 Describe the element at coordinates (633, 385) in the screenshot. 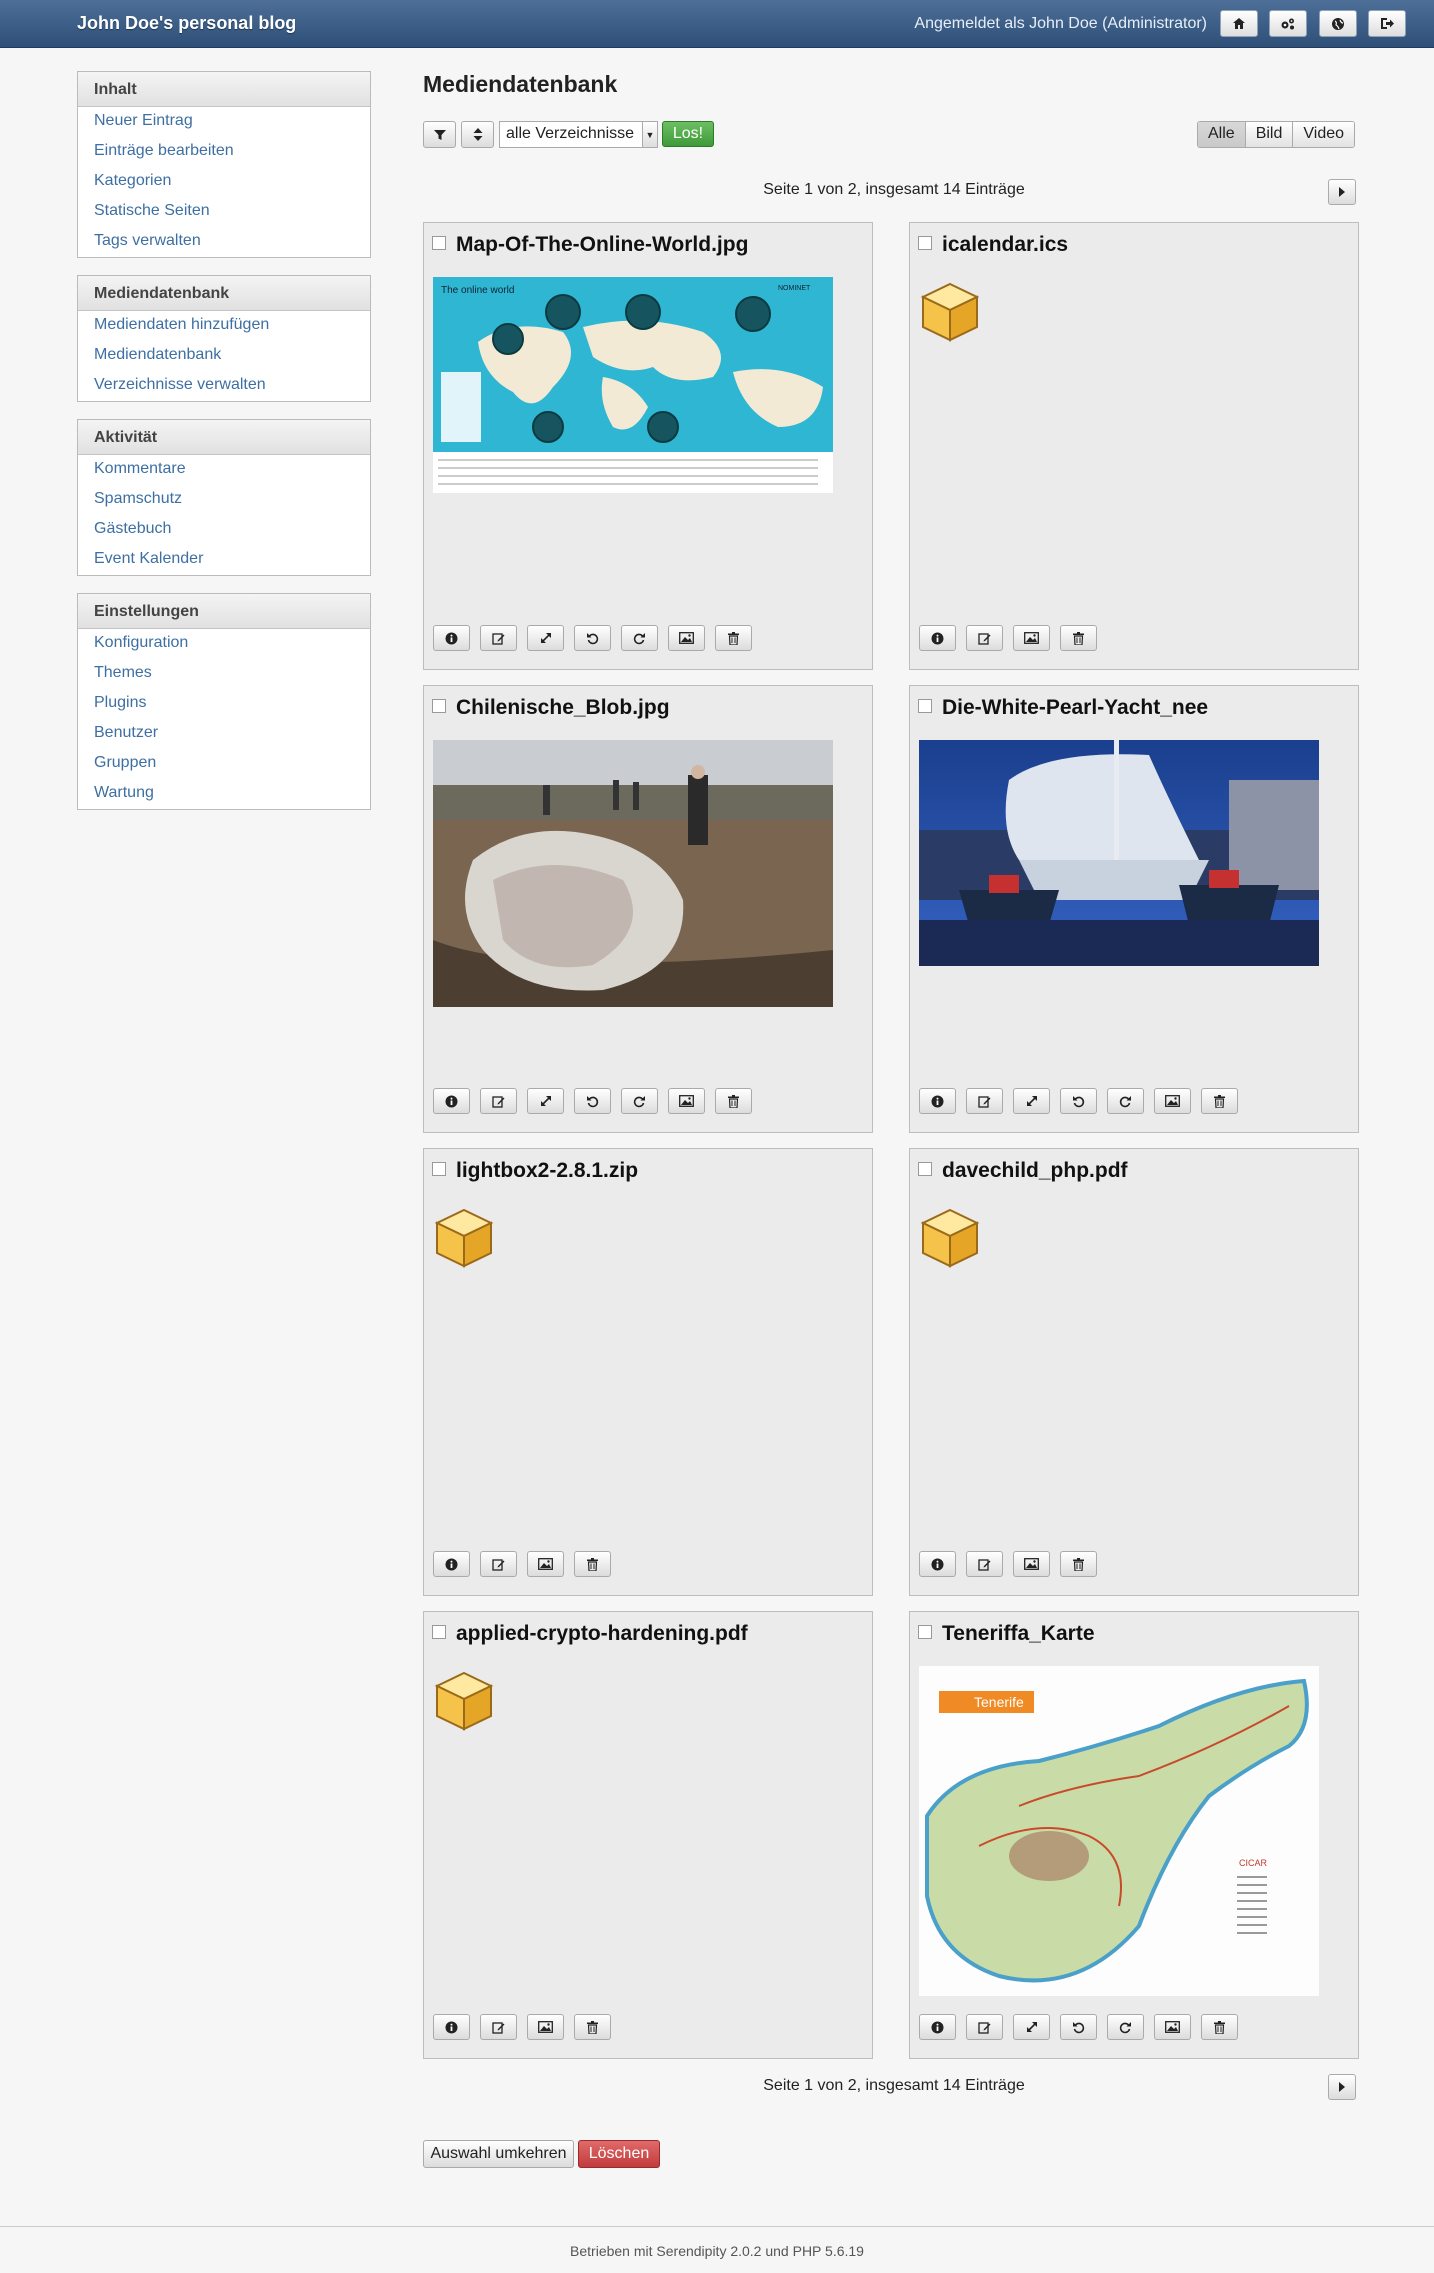

I see `map-thumbnail: The online world NOMINET` at that location.